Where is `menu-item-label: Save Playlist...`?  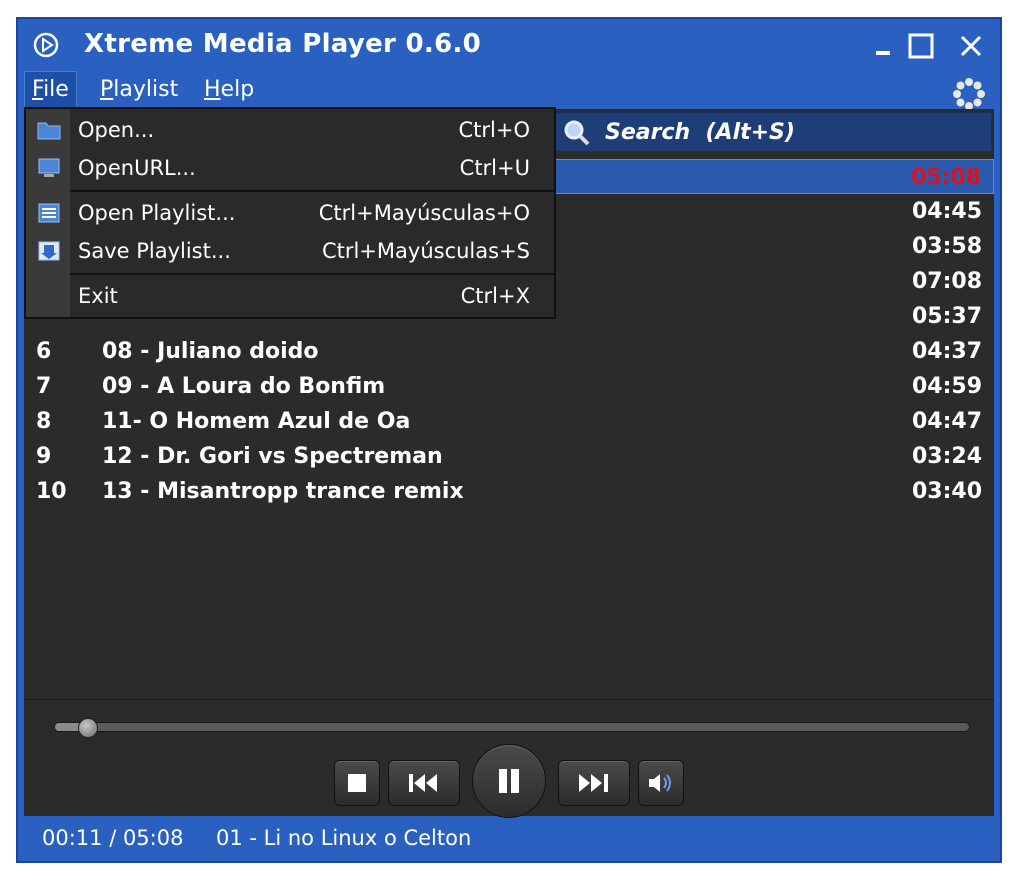 menu-item-label: Save Playlist... is located at coordinates (154, 251).